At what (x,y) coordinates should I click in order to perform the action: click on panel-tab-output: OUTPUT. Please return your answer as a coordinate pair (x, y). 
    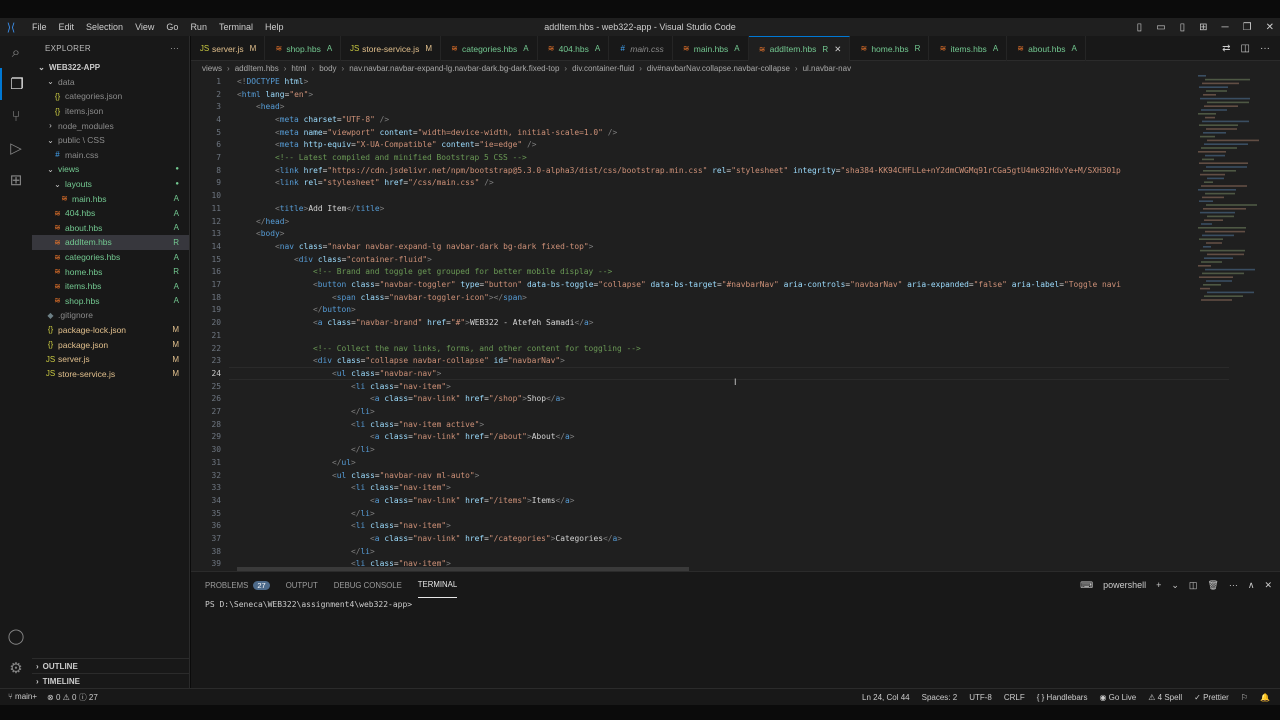
    Looking at the image, I should click on (302, 585).